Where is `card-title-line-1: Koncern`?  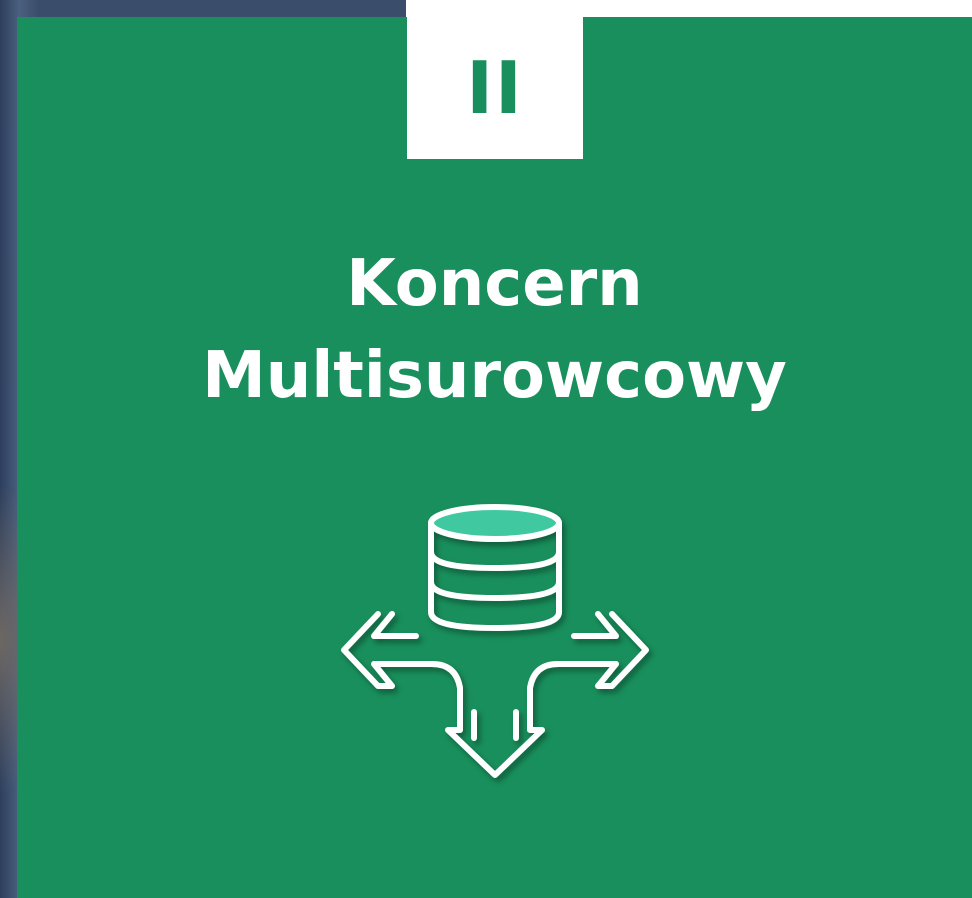 card-title-line-1: Koncern is located at coordinates (494, 284).